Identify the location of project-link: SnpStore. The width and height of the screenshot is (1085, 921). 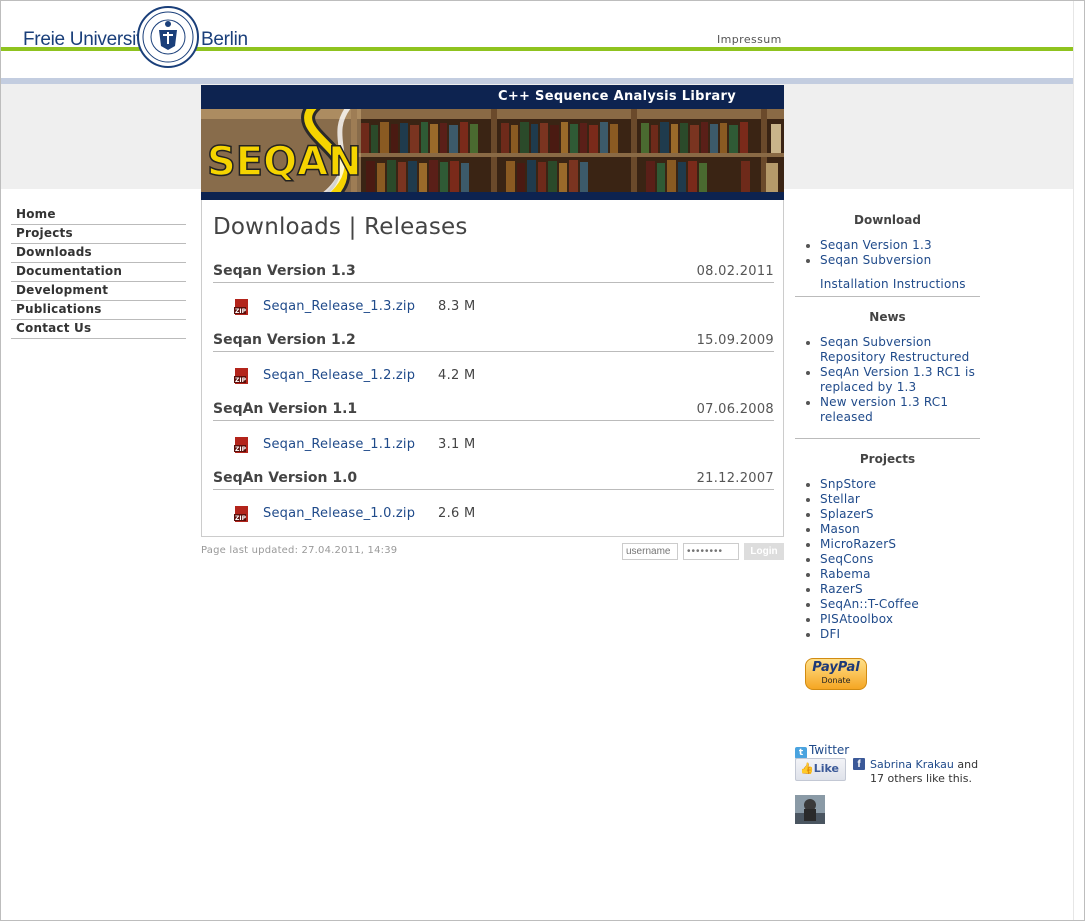
(887, 484).